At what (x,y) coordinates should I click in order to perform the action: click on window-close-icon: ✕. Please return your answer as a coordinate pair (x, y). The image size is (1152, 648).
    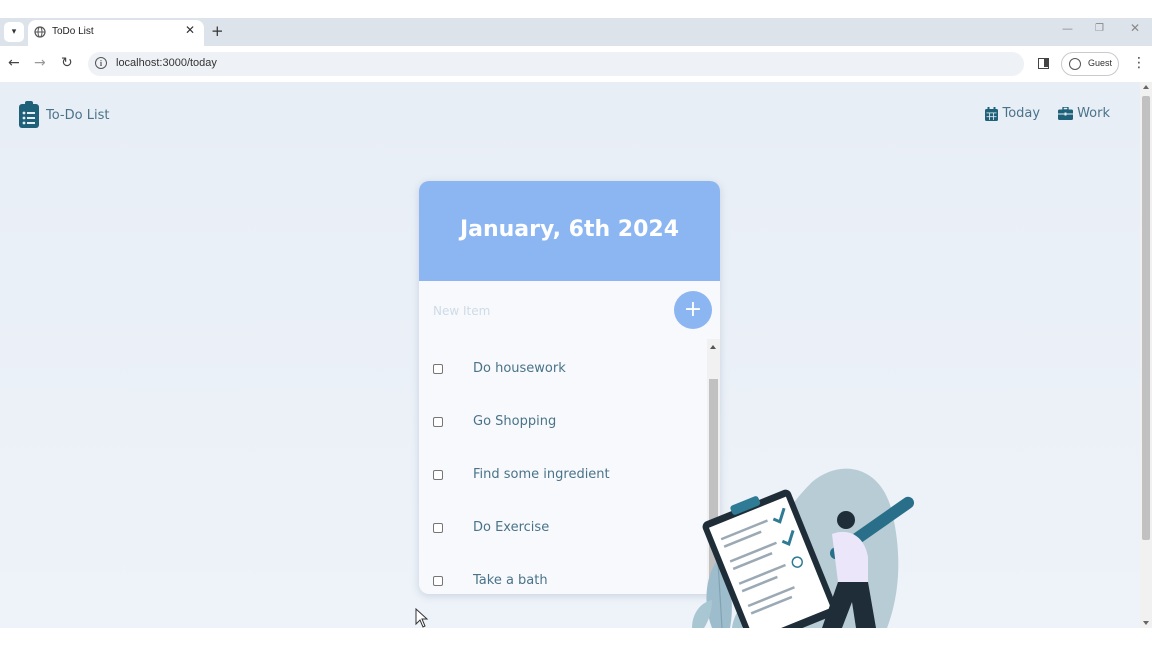
    Looking at the image, I should click on (1135, 28).